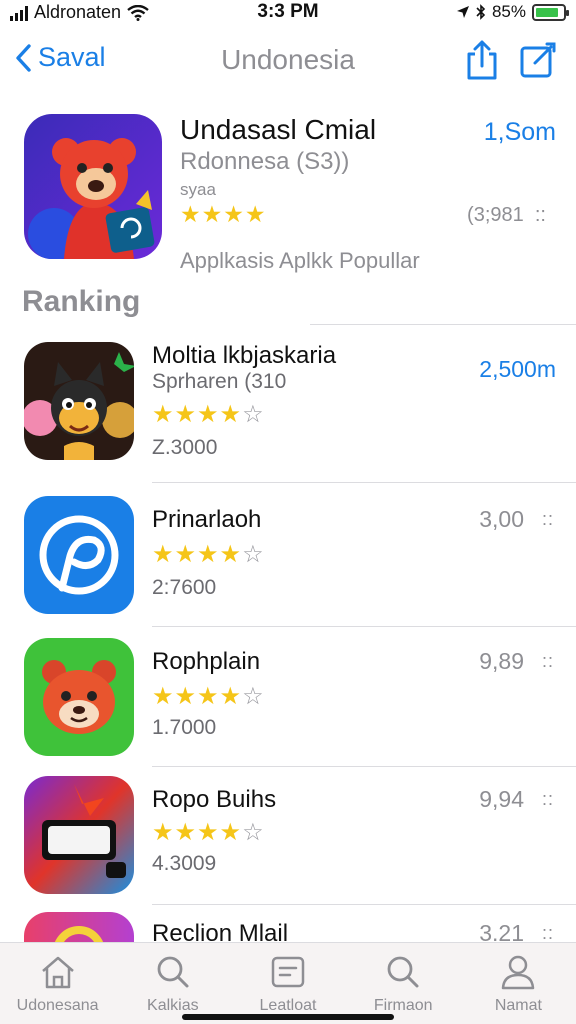 This screenshot has width=576, height=1024. What do you see at coordinates (288, 1017) in the screenshot?
I see `home-indicator` at bounding box center [288, 1017].